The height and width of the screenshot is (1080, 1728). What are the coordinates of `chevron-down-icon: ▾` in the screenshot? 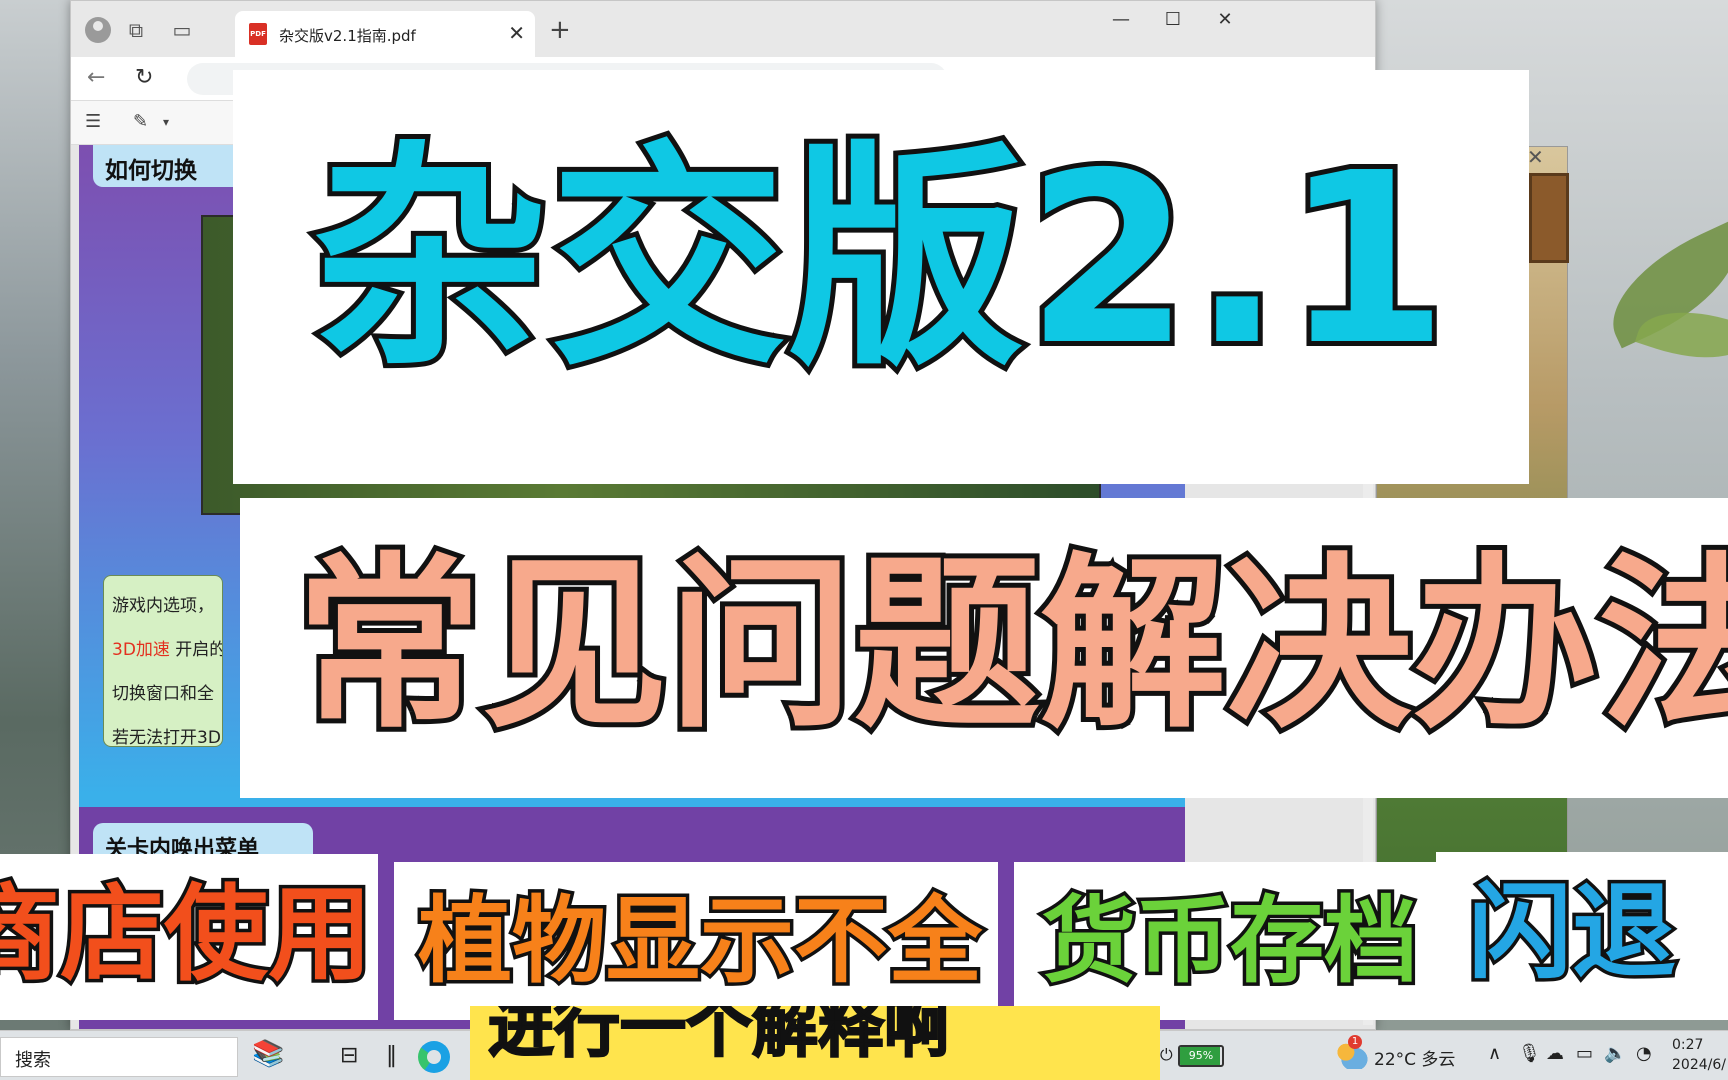 It's located at (166, 122).